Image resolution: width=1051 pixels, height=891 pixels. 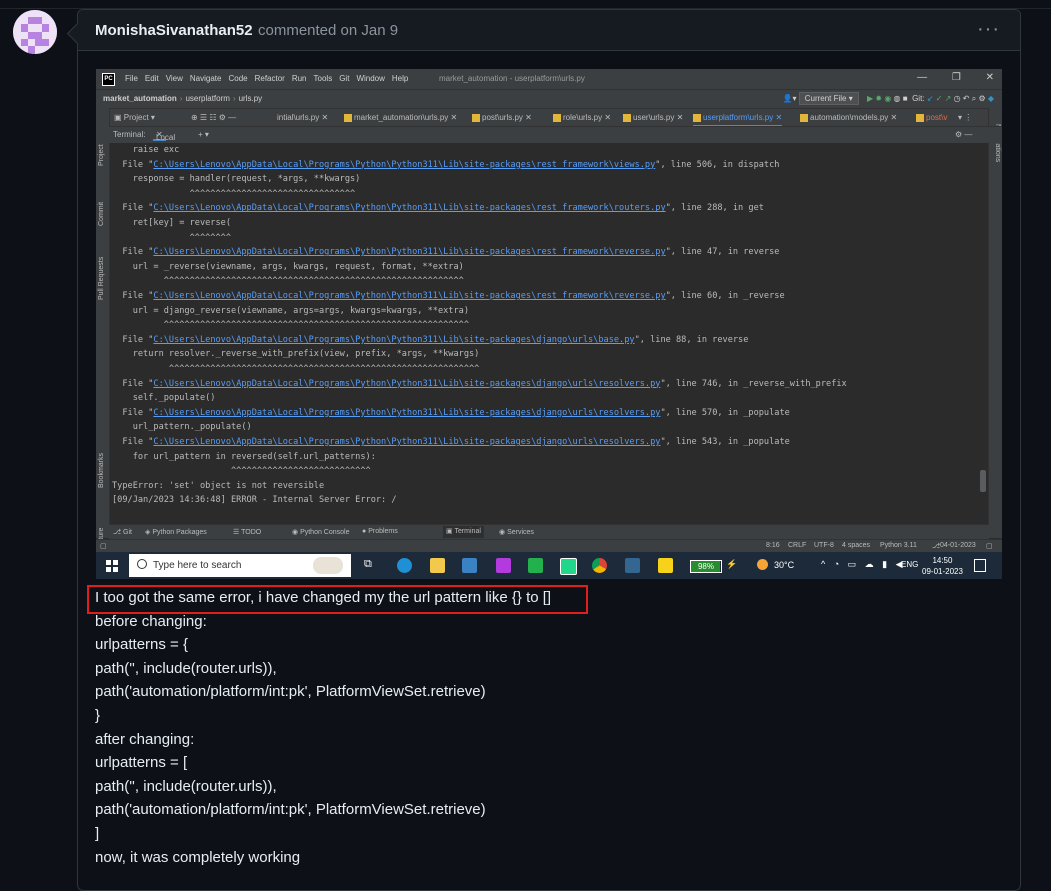 What do you see at coordinates (863, 564) in the screenshot?
I see `system-tray-icons: ^ ◔ ▭ ☁ ▮ ◀` at bounding box center [863, 564].